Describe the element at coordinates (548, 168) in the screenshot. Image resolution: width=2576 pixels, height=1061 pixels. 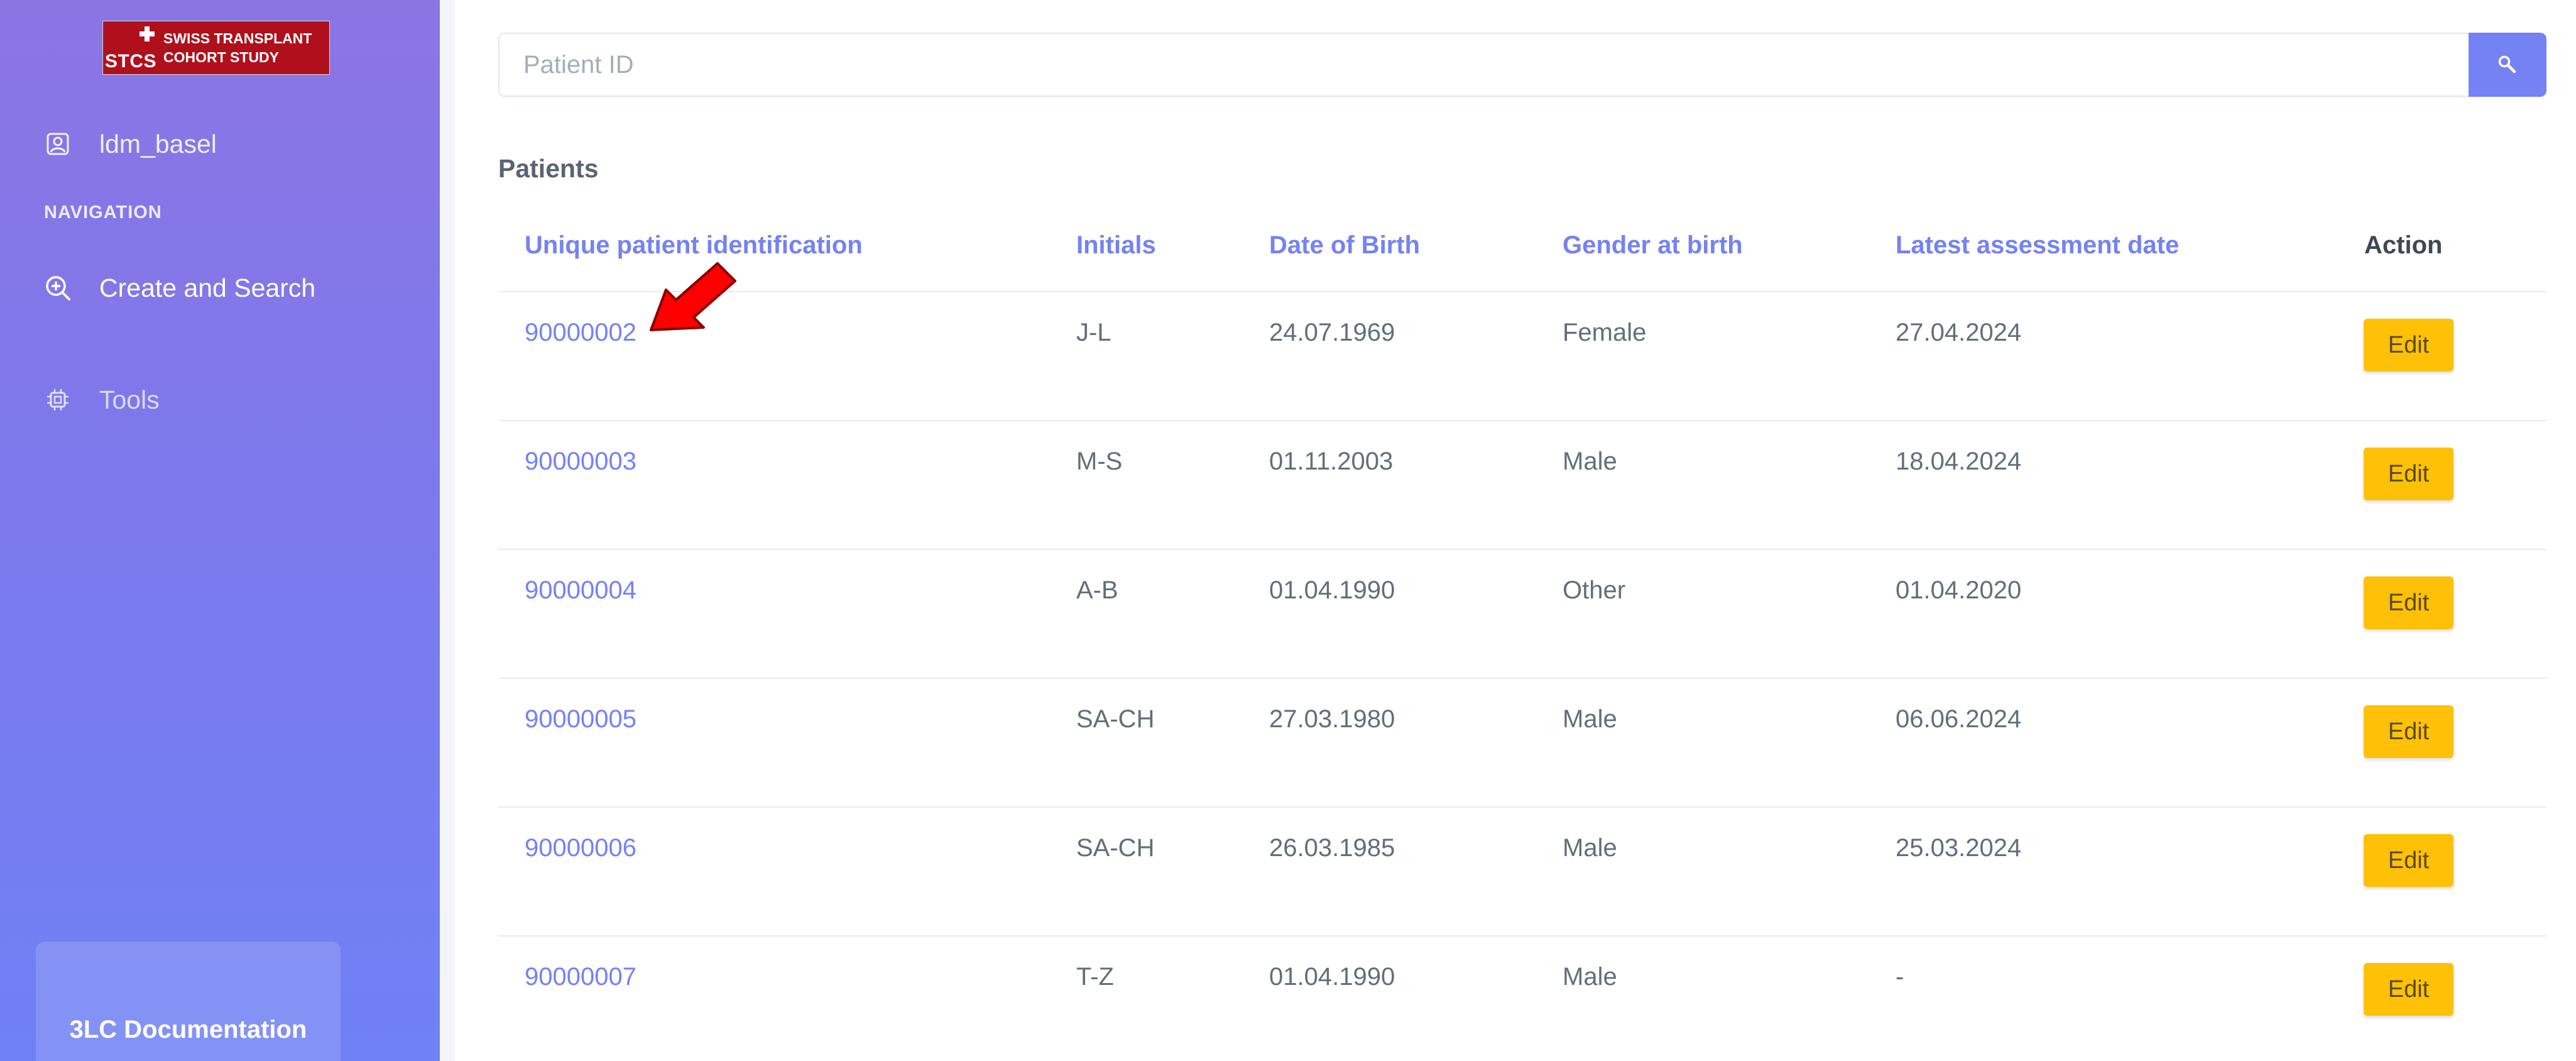
I see `patients-section-title: Patients` at that location.